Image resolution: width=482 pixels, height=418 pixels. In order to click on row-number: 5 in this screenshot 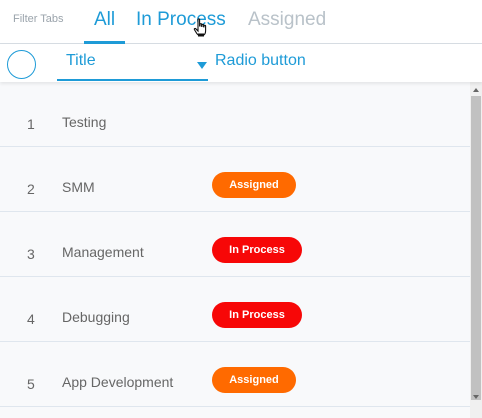, I will do `click(31, 384)`.